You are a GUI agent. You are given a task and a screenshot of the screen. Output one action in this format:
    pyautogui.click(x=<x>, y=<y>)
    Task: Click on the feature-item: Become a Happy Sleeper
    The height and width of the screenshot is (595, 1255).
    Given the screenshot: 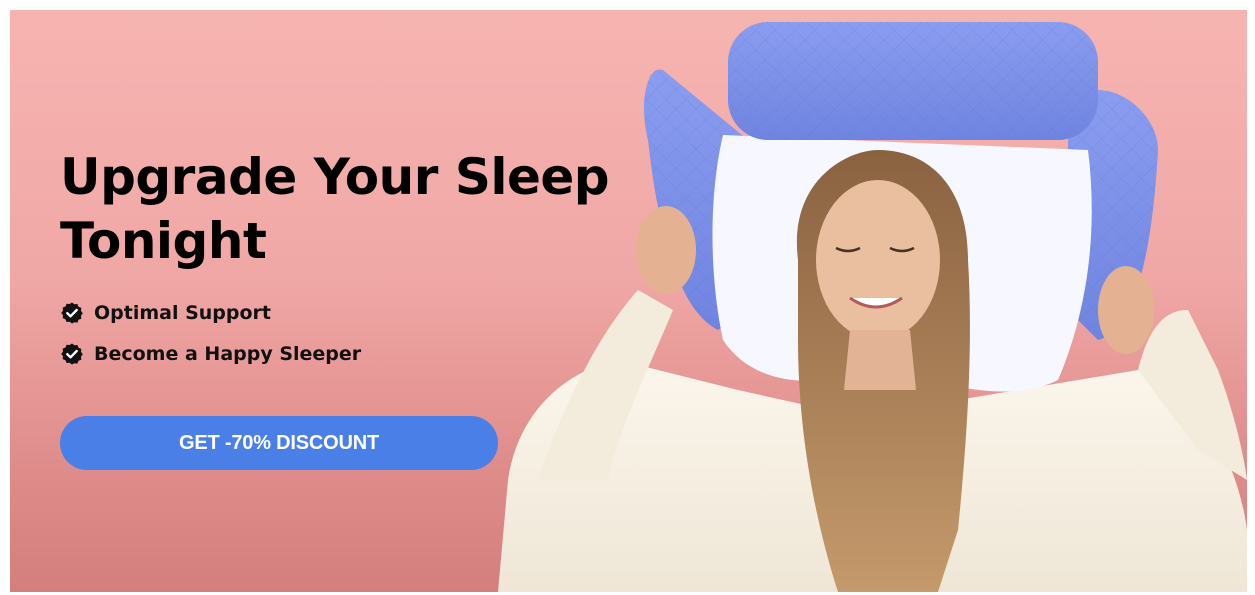 What is the action you would take?
    pyautogui.click(x=210, y=354)
    